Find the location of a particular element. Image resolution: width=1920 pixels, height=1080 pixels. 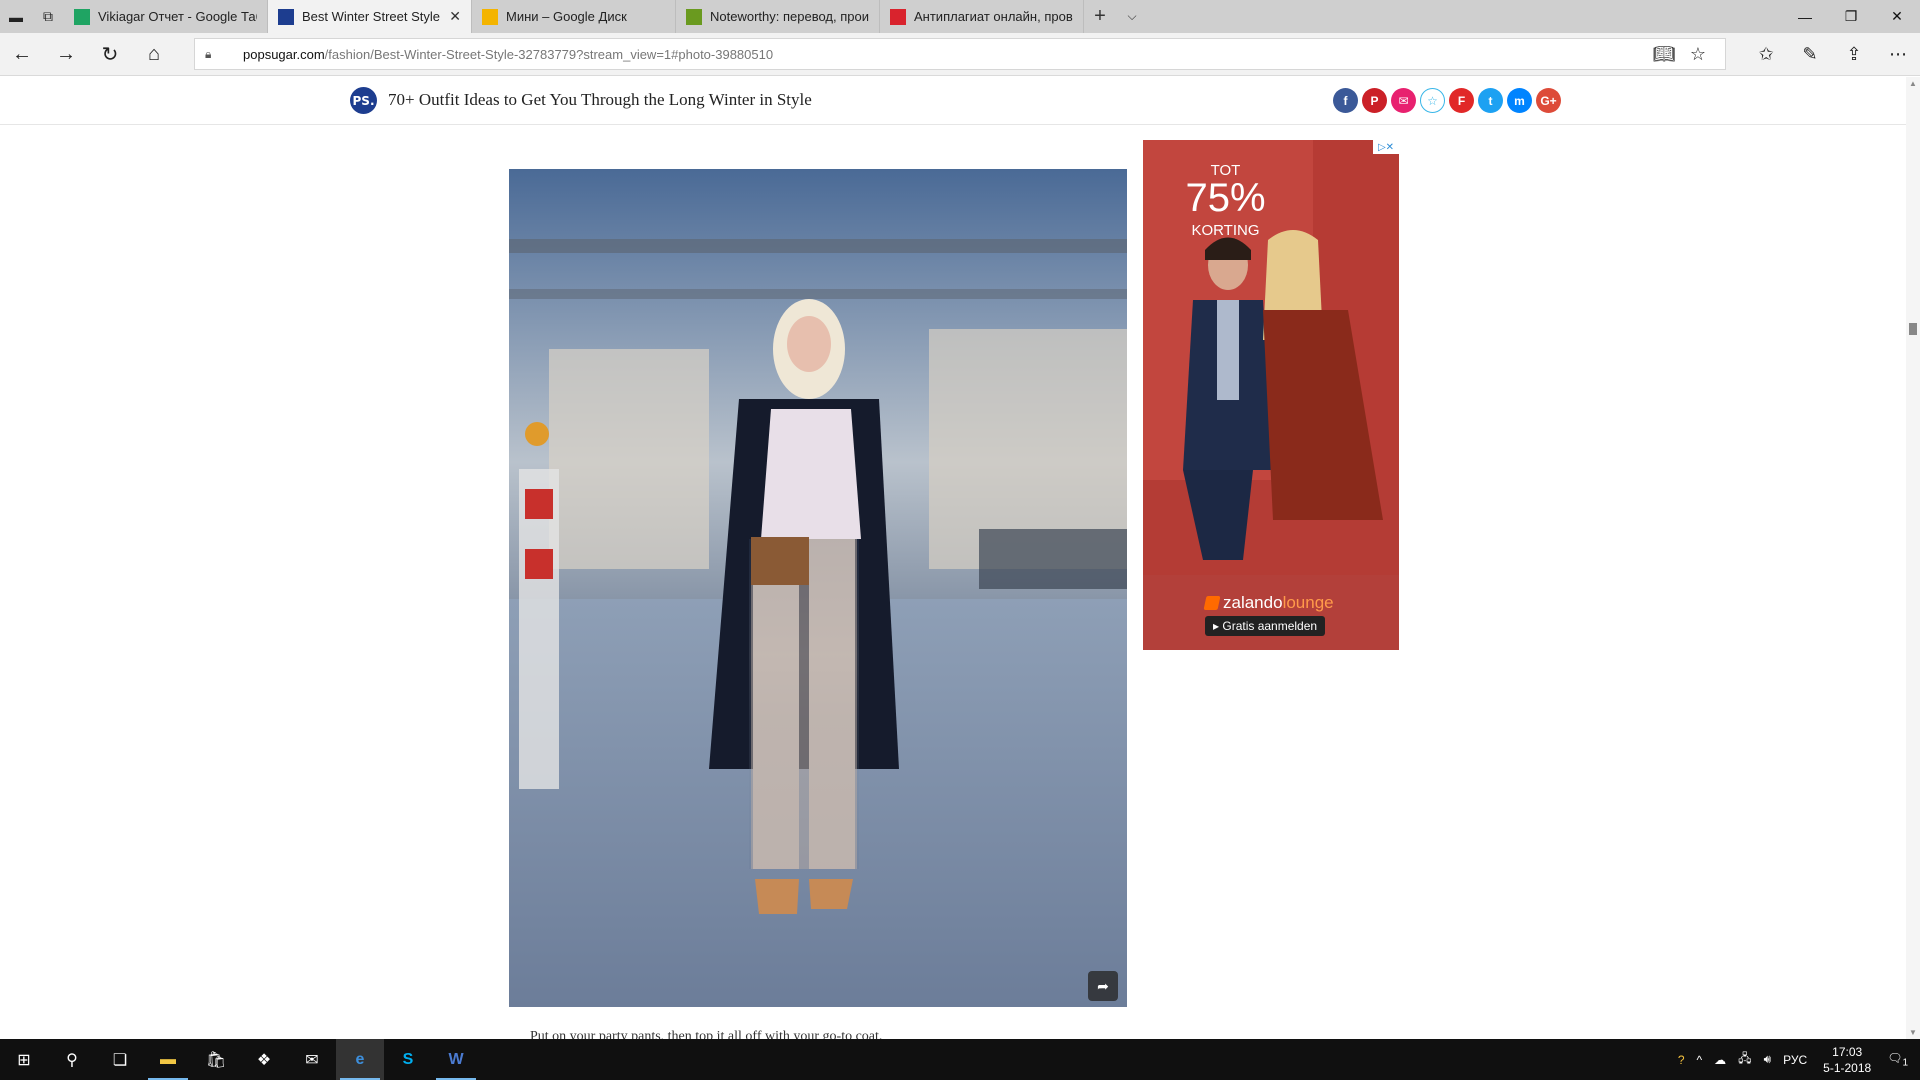

start-windows-icon: ⊞ is located at coordinates (24, 1059).